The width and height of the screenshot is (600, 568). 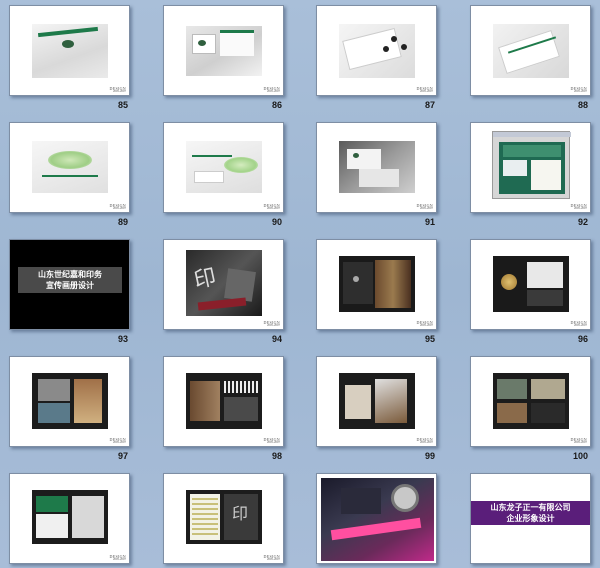 What do you see at coordinates (122, 339) in the screenshot?
I see `slide-number: 93` at bounding box center [122, 339].